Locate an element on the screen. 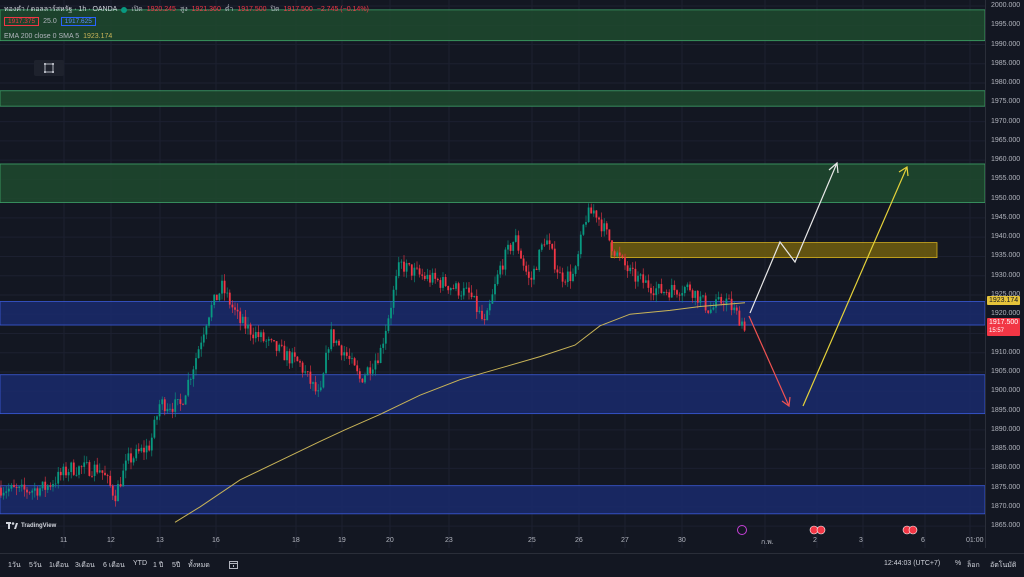  tradingview-logo-icon is located at coordinates (12, 525).